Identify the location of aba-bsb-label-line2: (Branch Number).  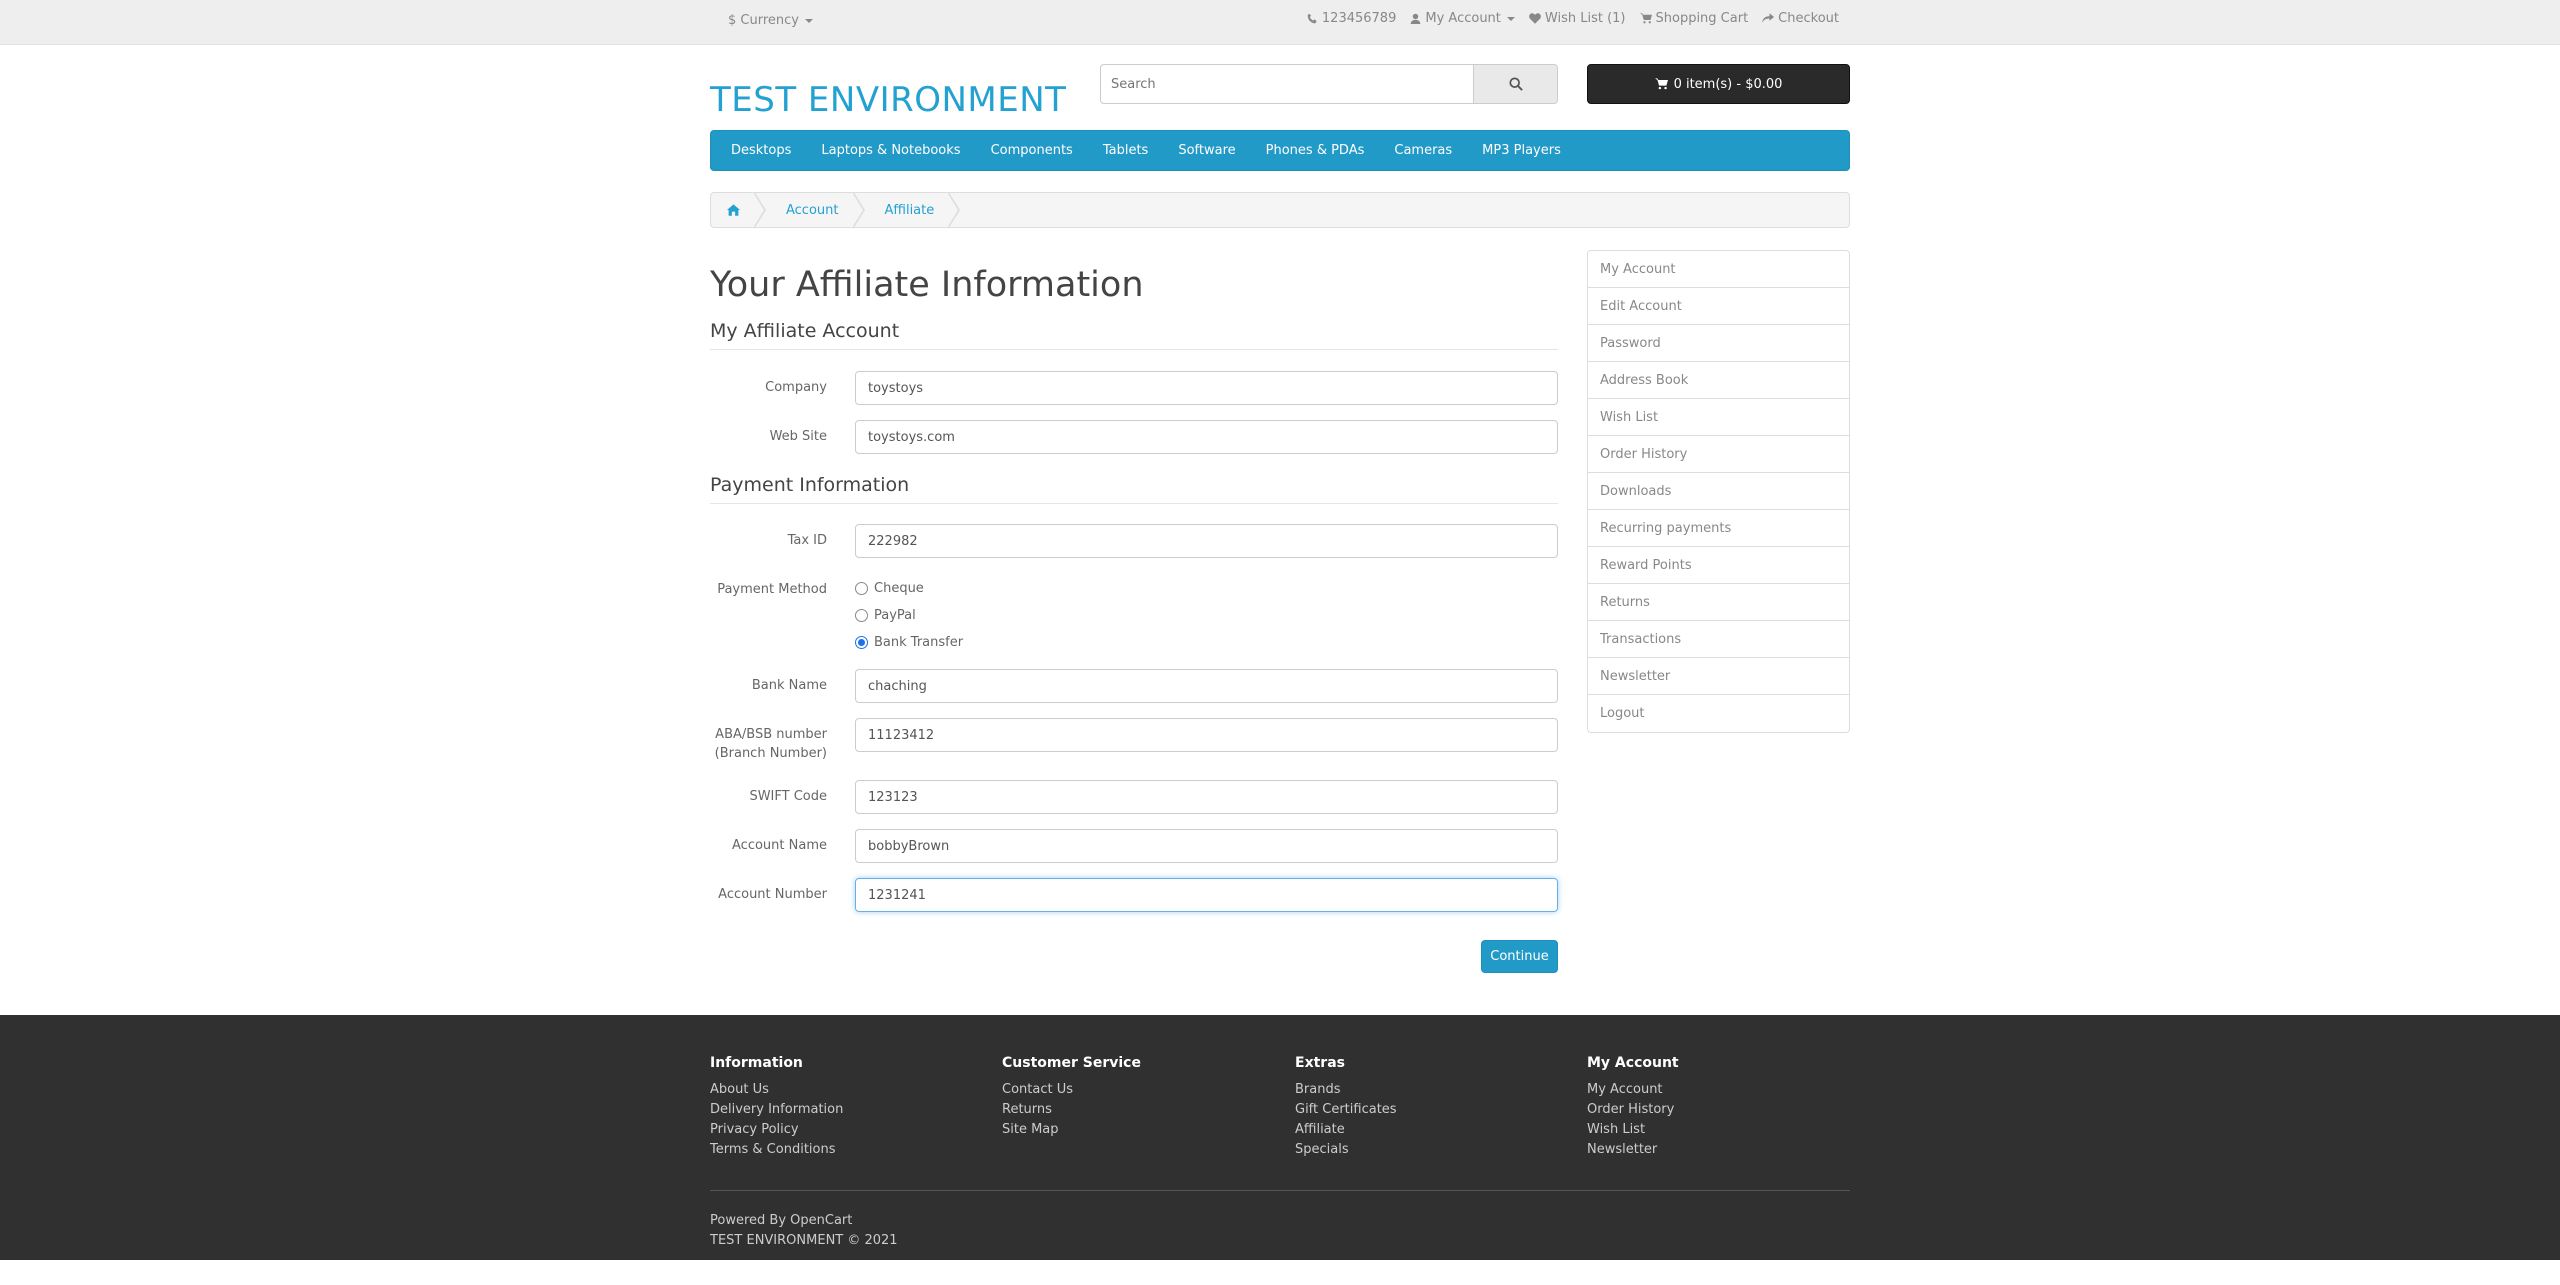
(770, 753).